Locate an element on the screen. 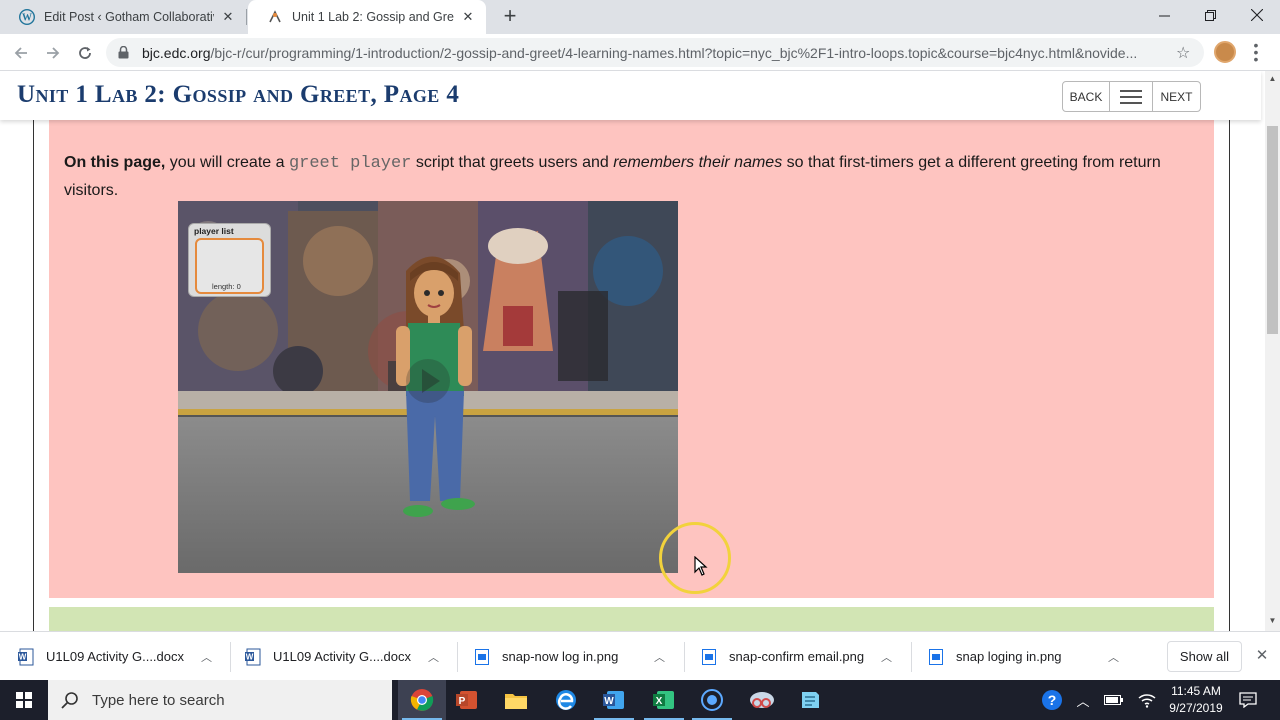 Image resolution: width=1280 pixels, height=720 pixels. page-title: Unit 1 Lab 2: Gossip and Greet, Page 4 is located at coordinates (238, 94).